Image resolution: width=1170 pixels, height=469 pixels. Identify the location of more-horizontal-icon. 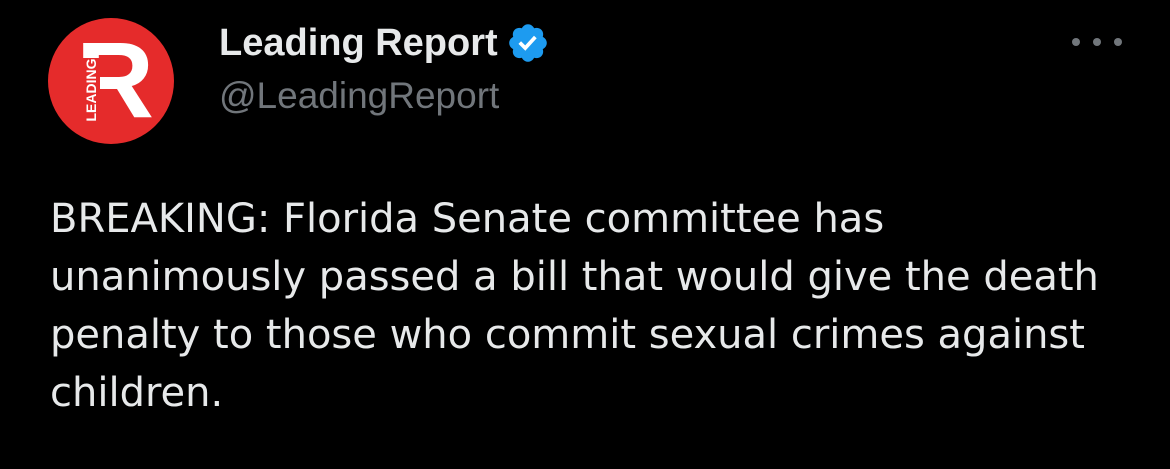
(1097, 42).